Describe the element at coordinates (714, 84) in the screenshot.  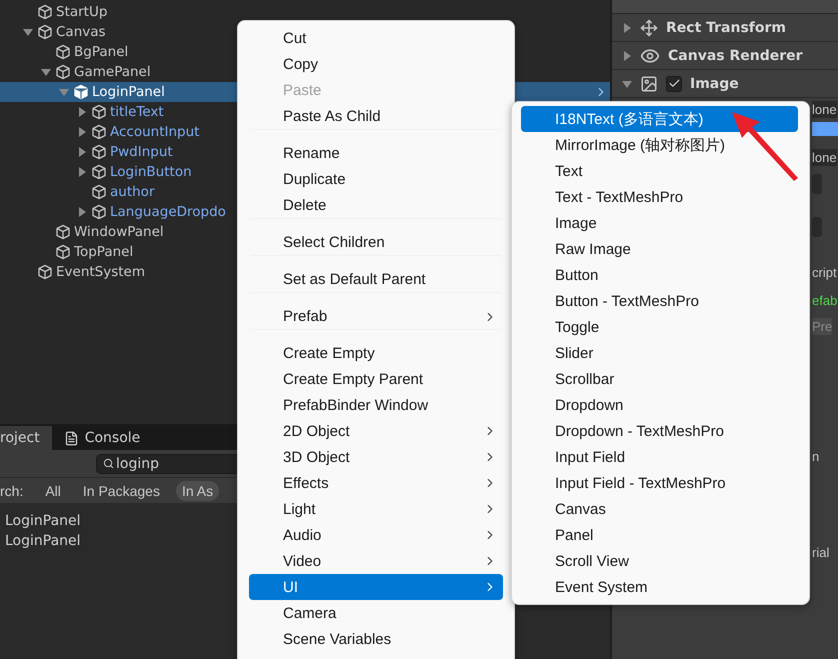
I see `component-title: Image` at that location.